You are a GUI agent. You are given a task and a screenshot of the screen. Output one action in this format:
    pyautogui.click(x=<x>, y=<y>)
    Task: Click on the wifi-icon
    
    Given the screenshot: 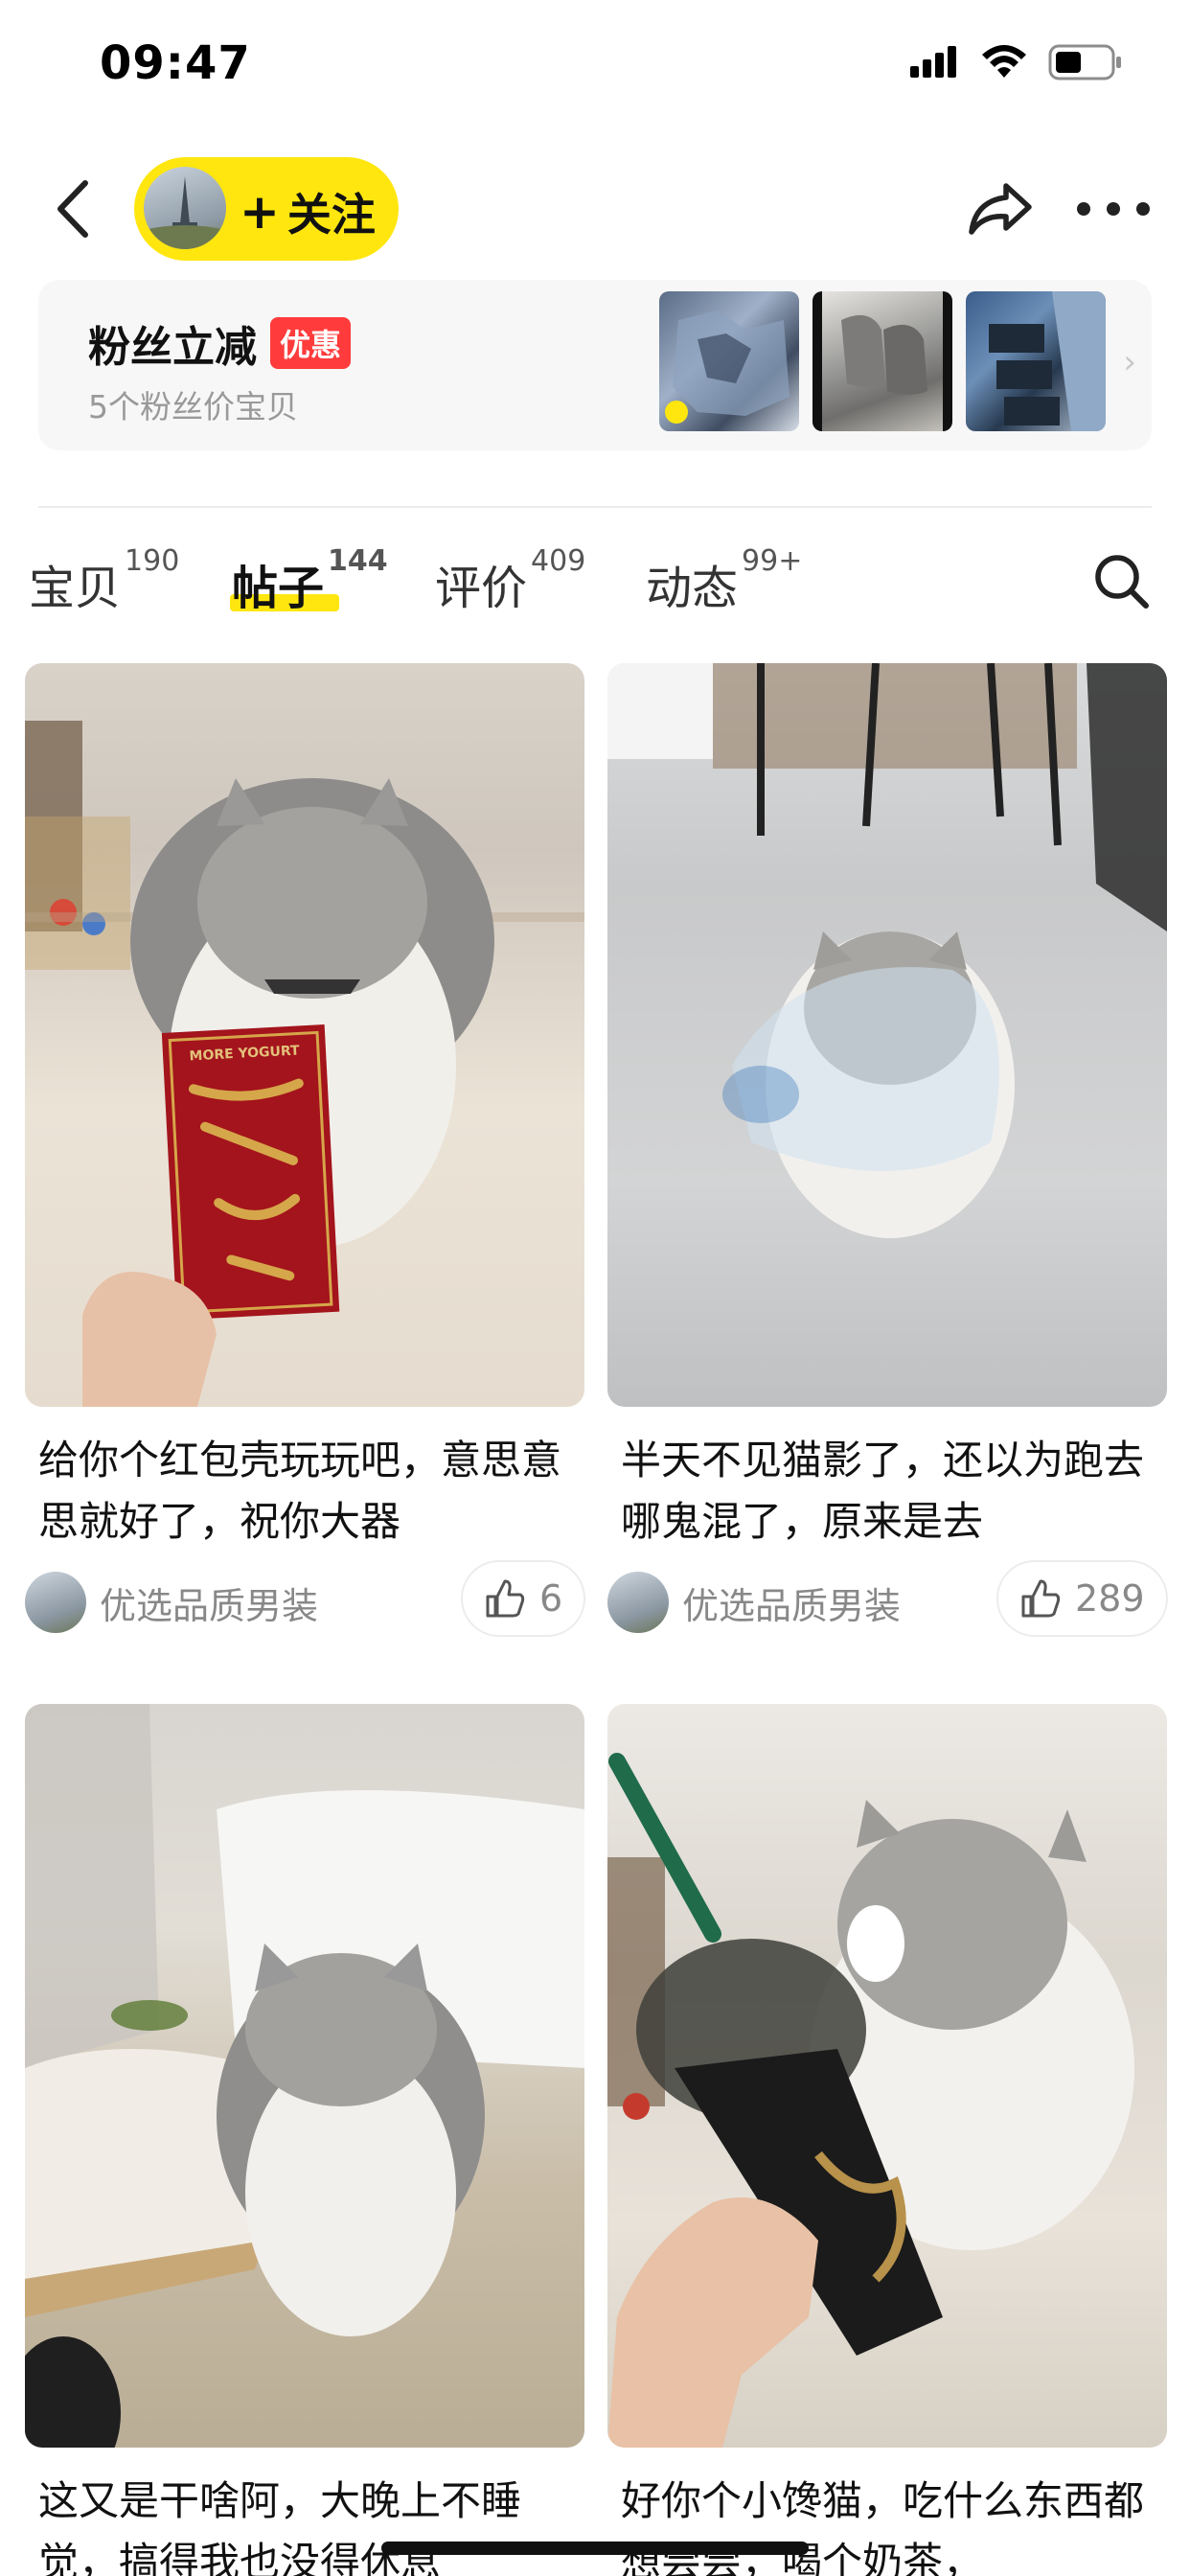 What is the action you would take?
    pyautogui.click(x=1004, y=62)
    